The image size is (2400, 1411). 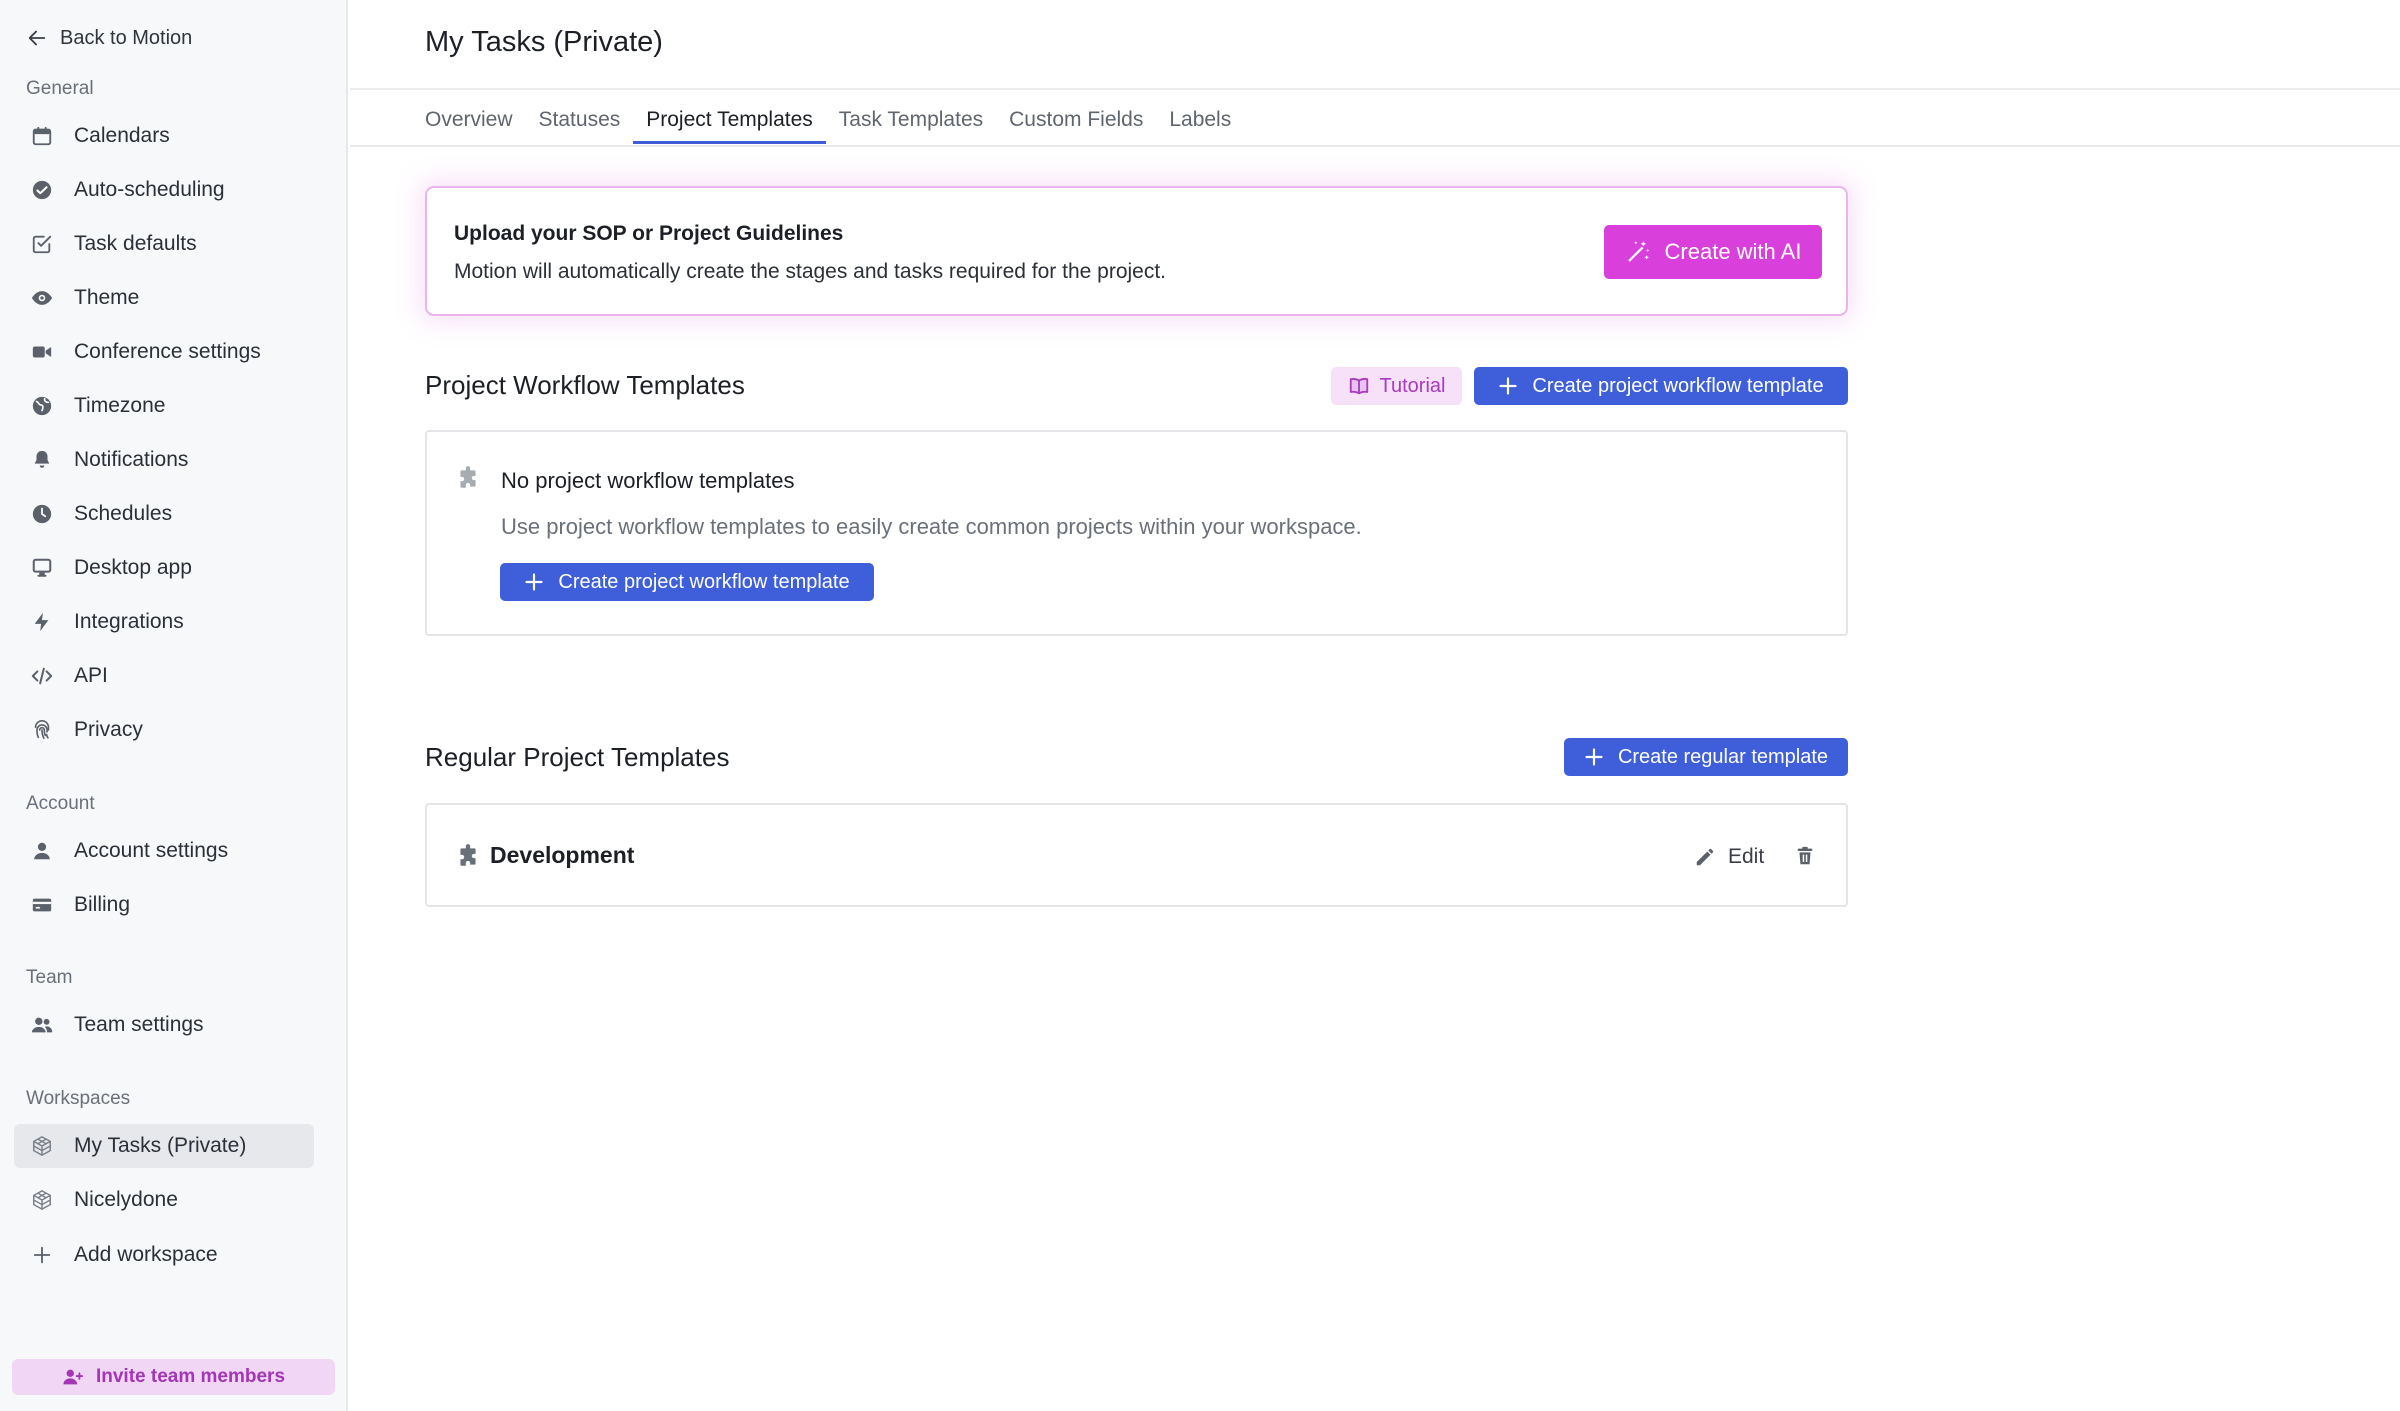 I want to click on sidebar-item-label: Account settings, so click(x=151, y=850).